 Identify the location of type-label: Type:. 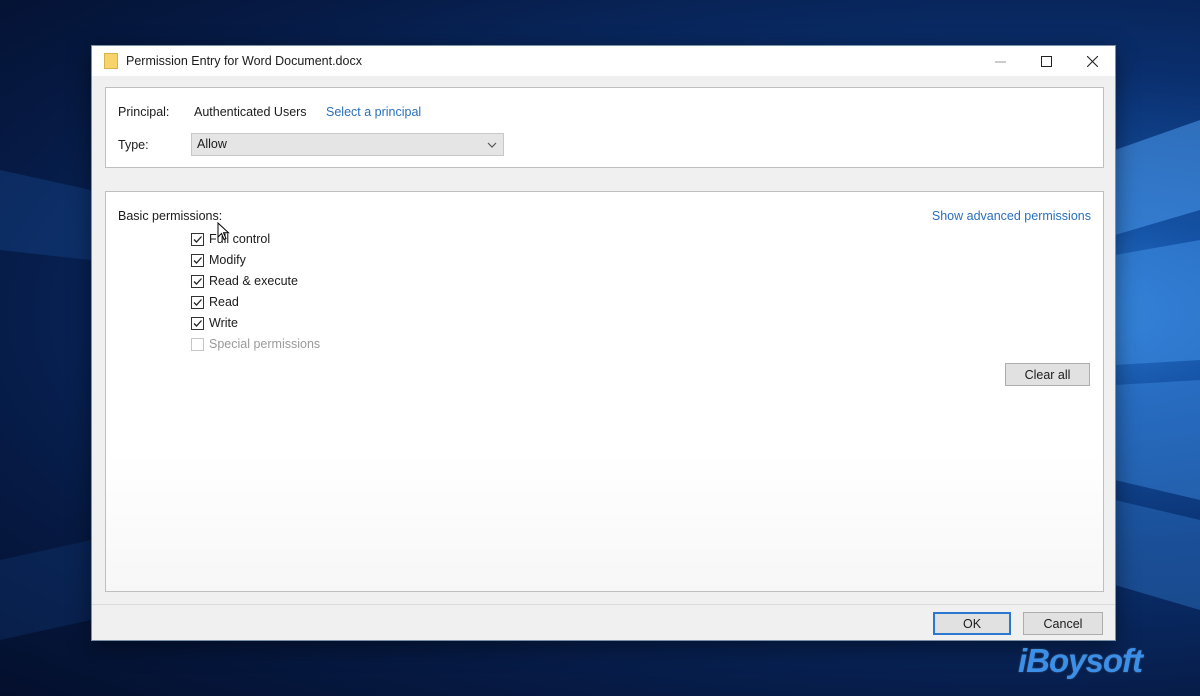
(133, 145).